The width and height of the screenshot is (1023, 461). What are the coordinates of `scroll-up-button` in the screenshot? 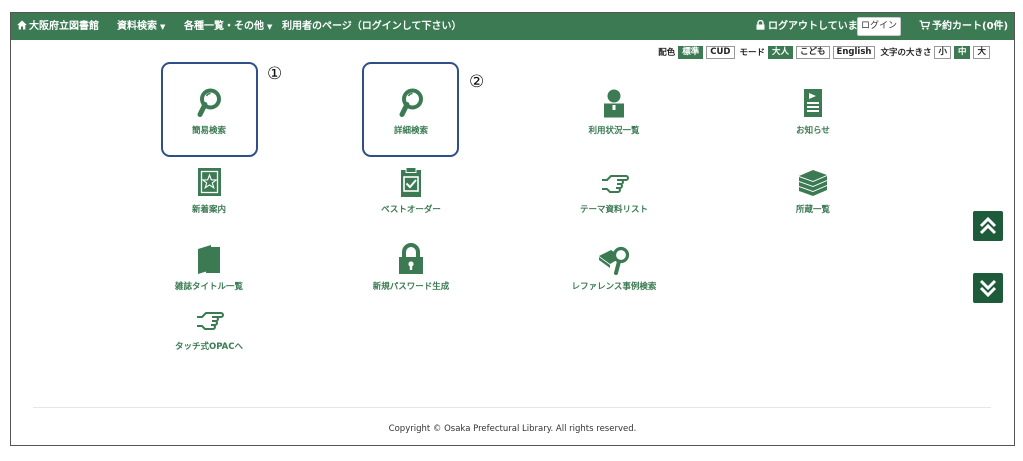 It's located at (988, 226).